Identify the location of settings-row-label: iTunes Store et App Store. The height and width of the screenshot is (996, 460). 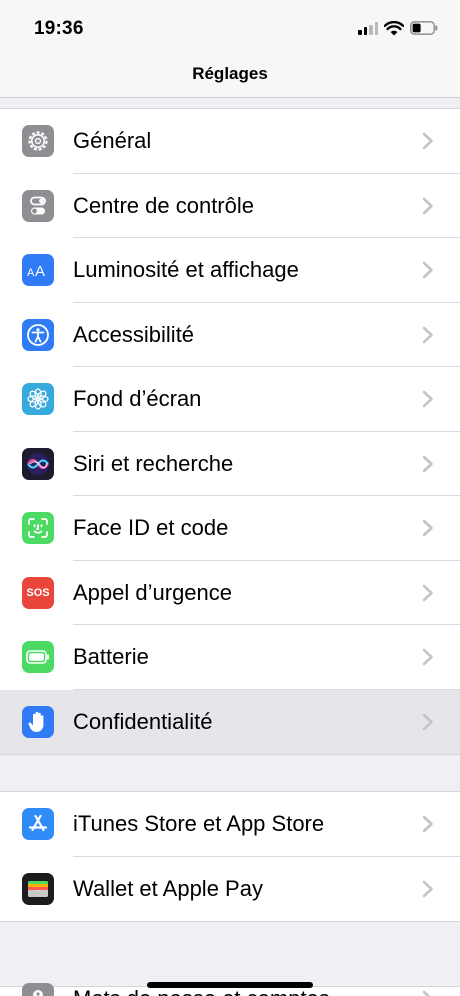
(199, 824).